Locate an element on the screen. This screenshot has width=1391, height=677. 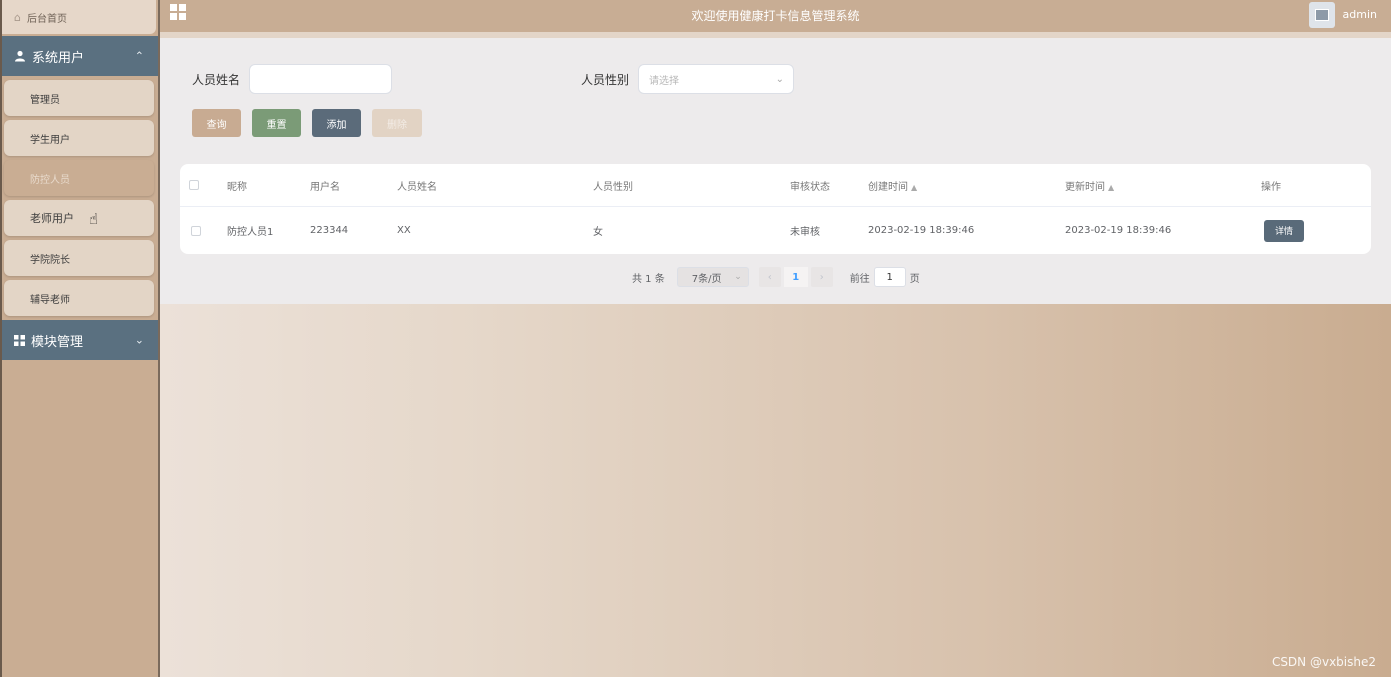
column-header: 昵称 is located at coordinates (237, 187).